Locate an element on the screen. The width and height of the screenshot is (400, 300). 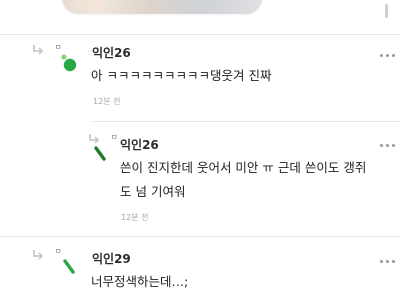
comment-body: 쓴이 진지한데 웃어서 미안 ㅠ 근데 쓴이도 갱쥐 is located at coordinates (243, 167).